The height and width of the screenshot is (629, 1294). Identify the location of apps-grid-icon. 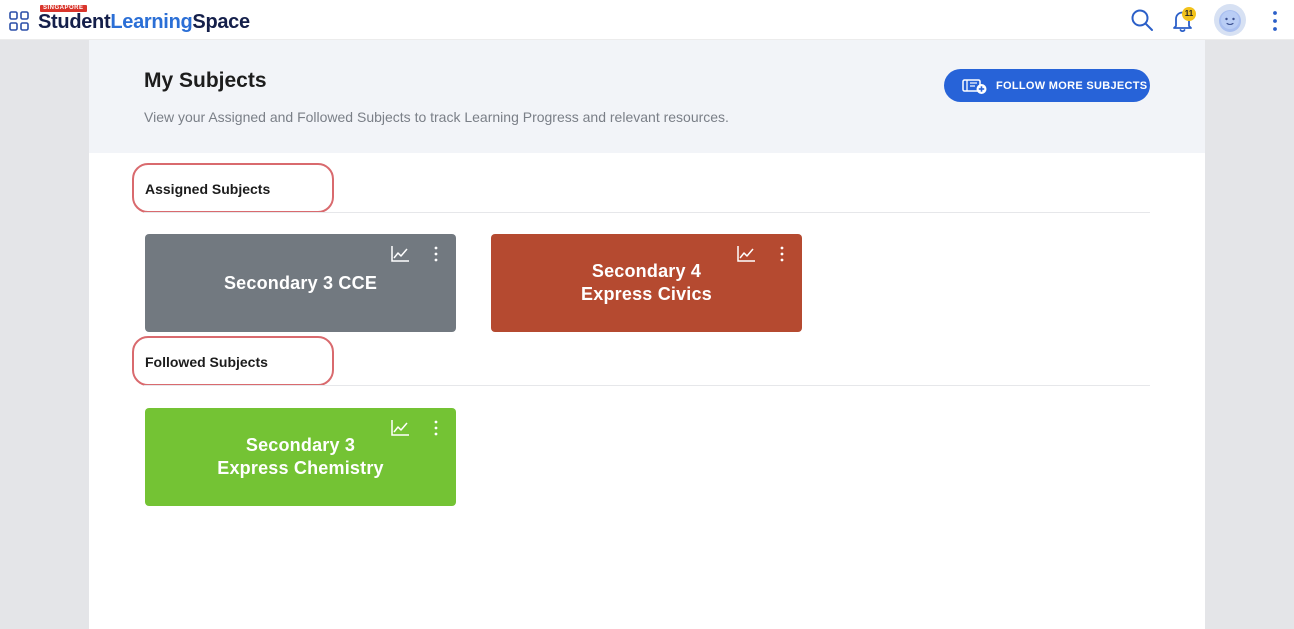
(19, 21).